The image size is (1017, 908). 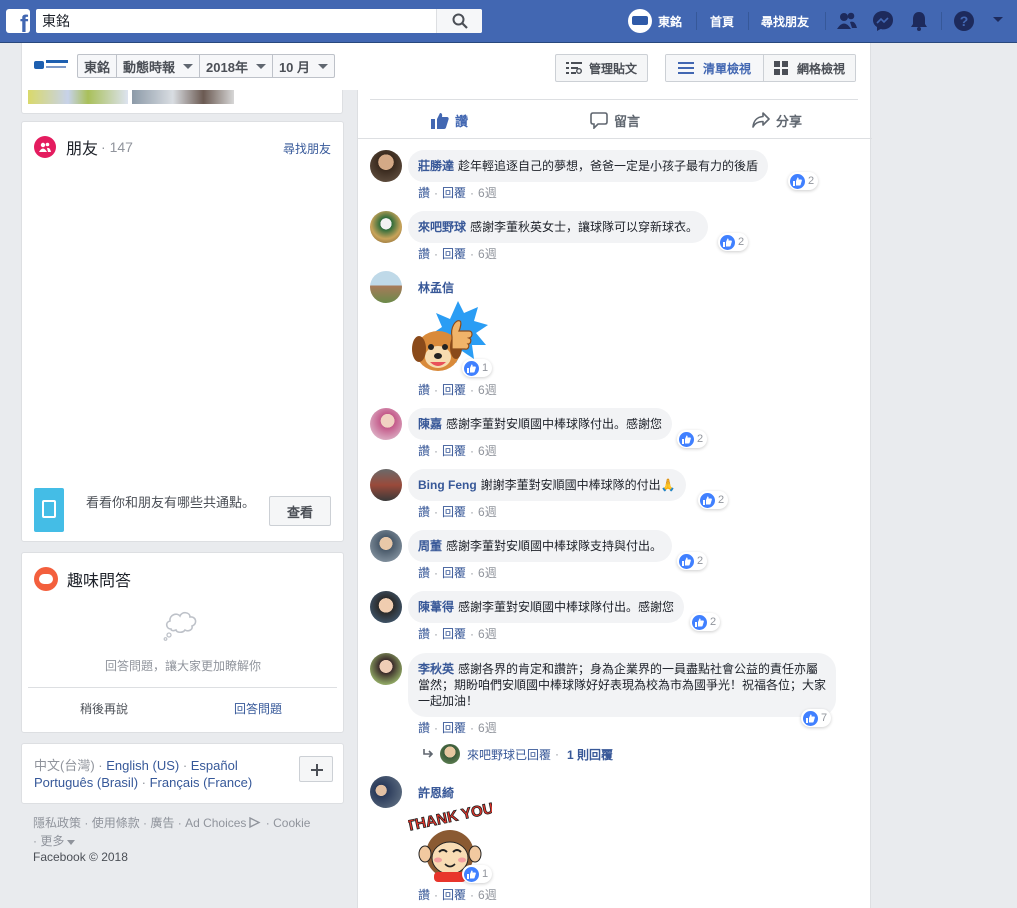 What do you see at coordinates (777, 120) in the screenshot?
I see `share-button: 分享` at bounding box center [777, 120].